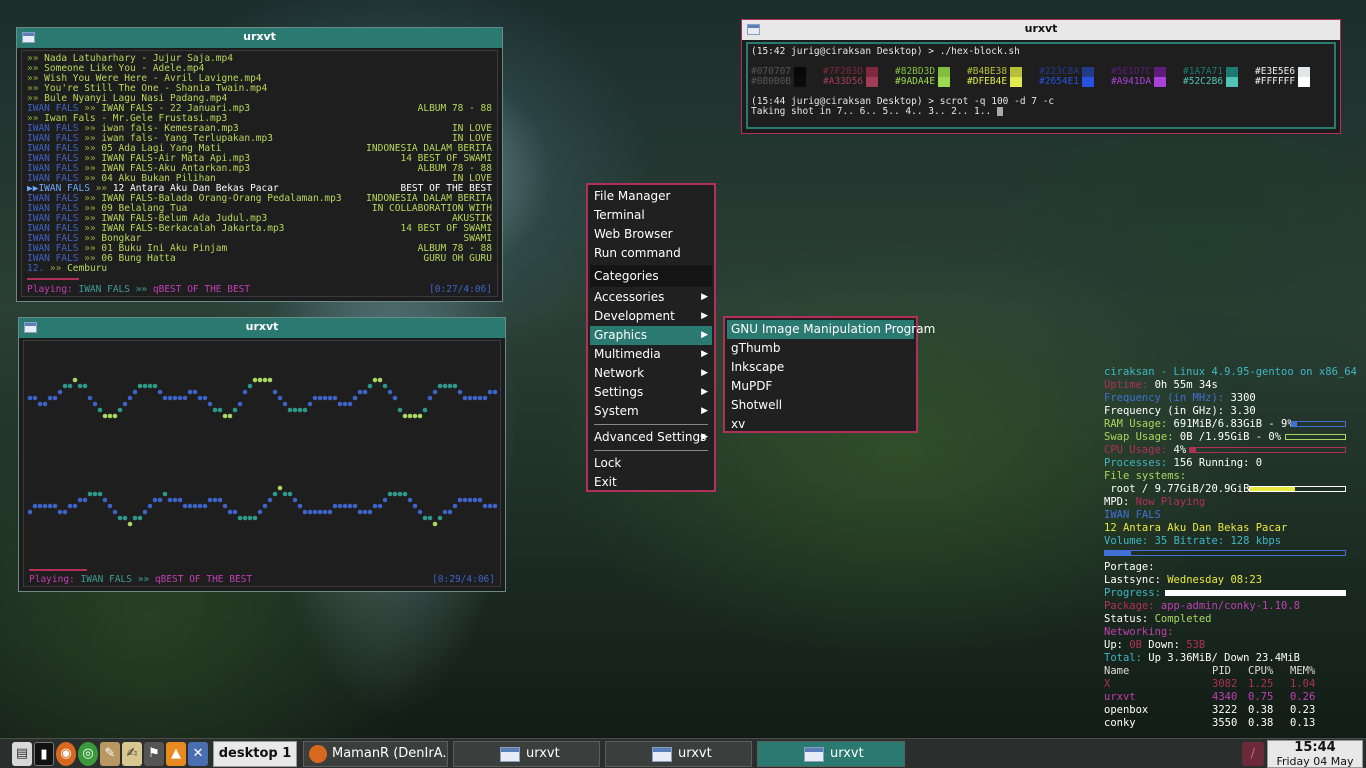 The height and width of the screenshot is (768, 1366). I want to click on playlist-row: 12. »» Cemburu, so click(259, 269).